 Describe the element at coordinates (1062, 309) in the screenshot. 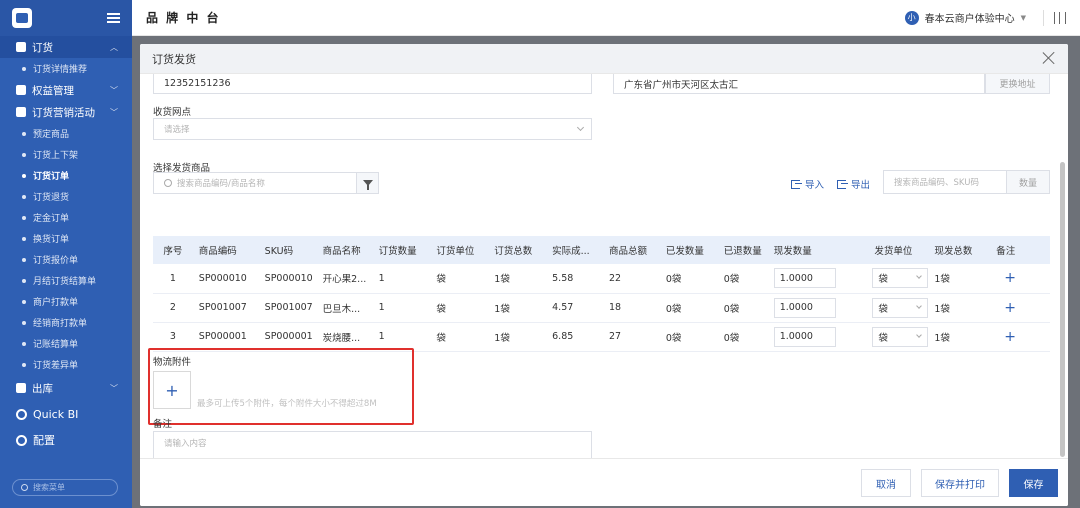

I see `scrollbar` at that location.